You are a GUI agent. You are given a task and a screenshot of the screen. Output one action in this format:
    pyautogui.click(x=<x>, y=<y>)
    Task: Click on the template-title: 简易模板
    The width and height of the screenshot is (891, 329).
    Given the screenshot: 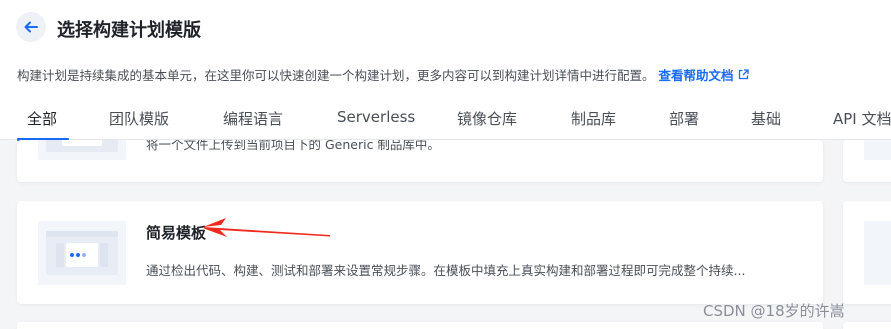 What is the action you would take?
    pyautogui.click(x=176, y=233)
    